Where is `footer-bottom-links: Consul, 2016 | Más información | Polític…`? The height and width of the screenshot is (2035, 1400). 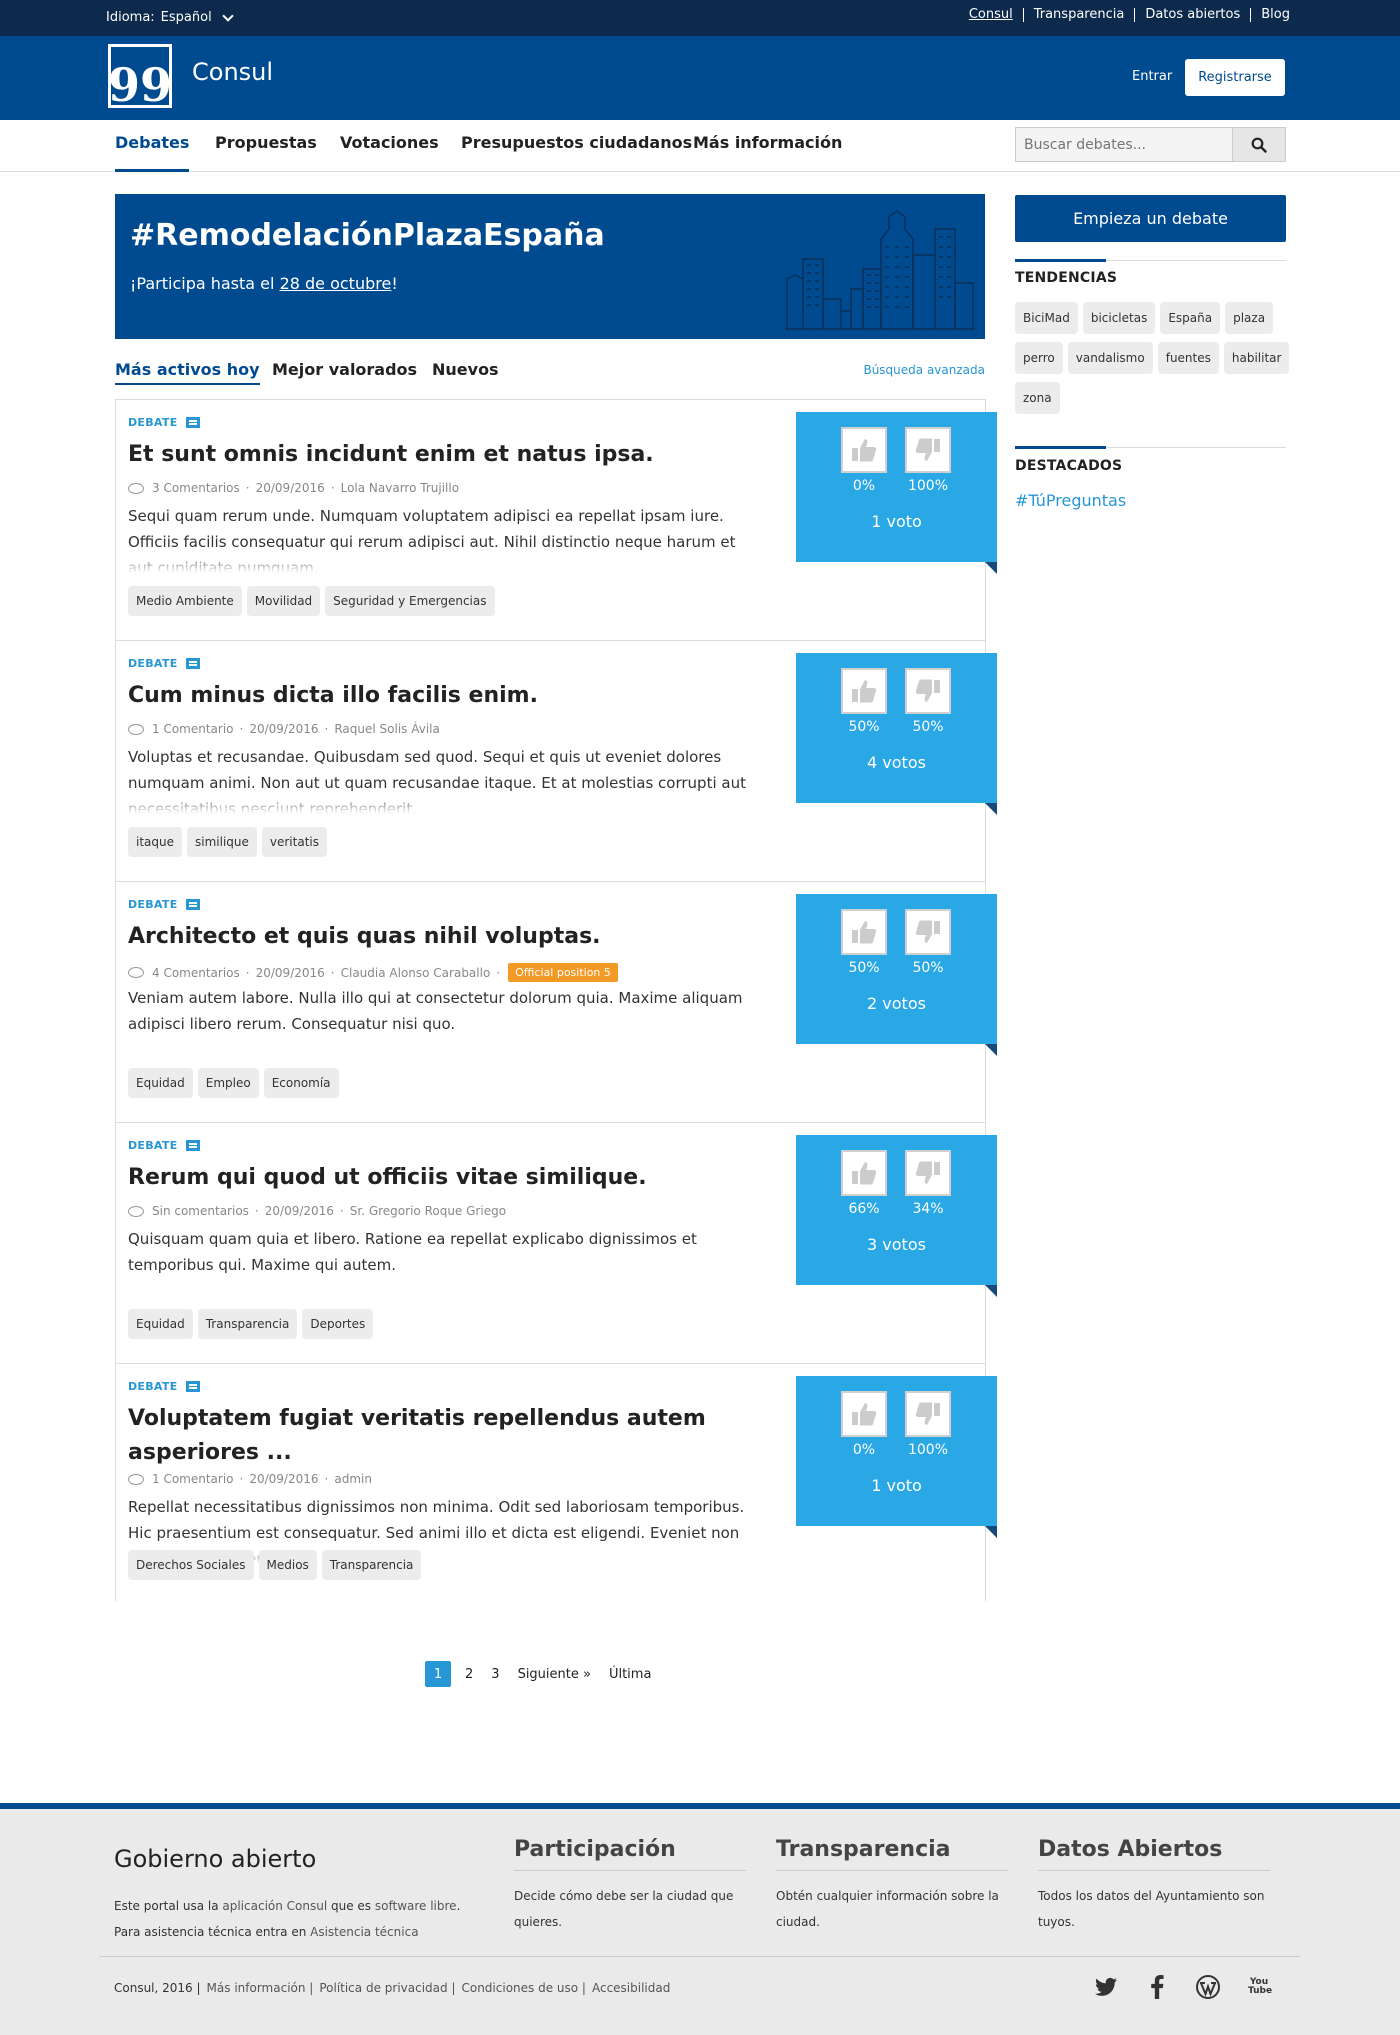
footer-bottom-links: Consul, 2016 | Más información | Polític… is located at coordinates (392, 1988).